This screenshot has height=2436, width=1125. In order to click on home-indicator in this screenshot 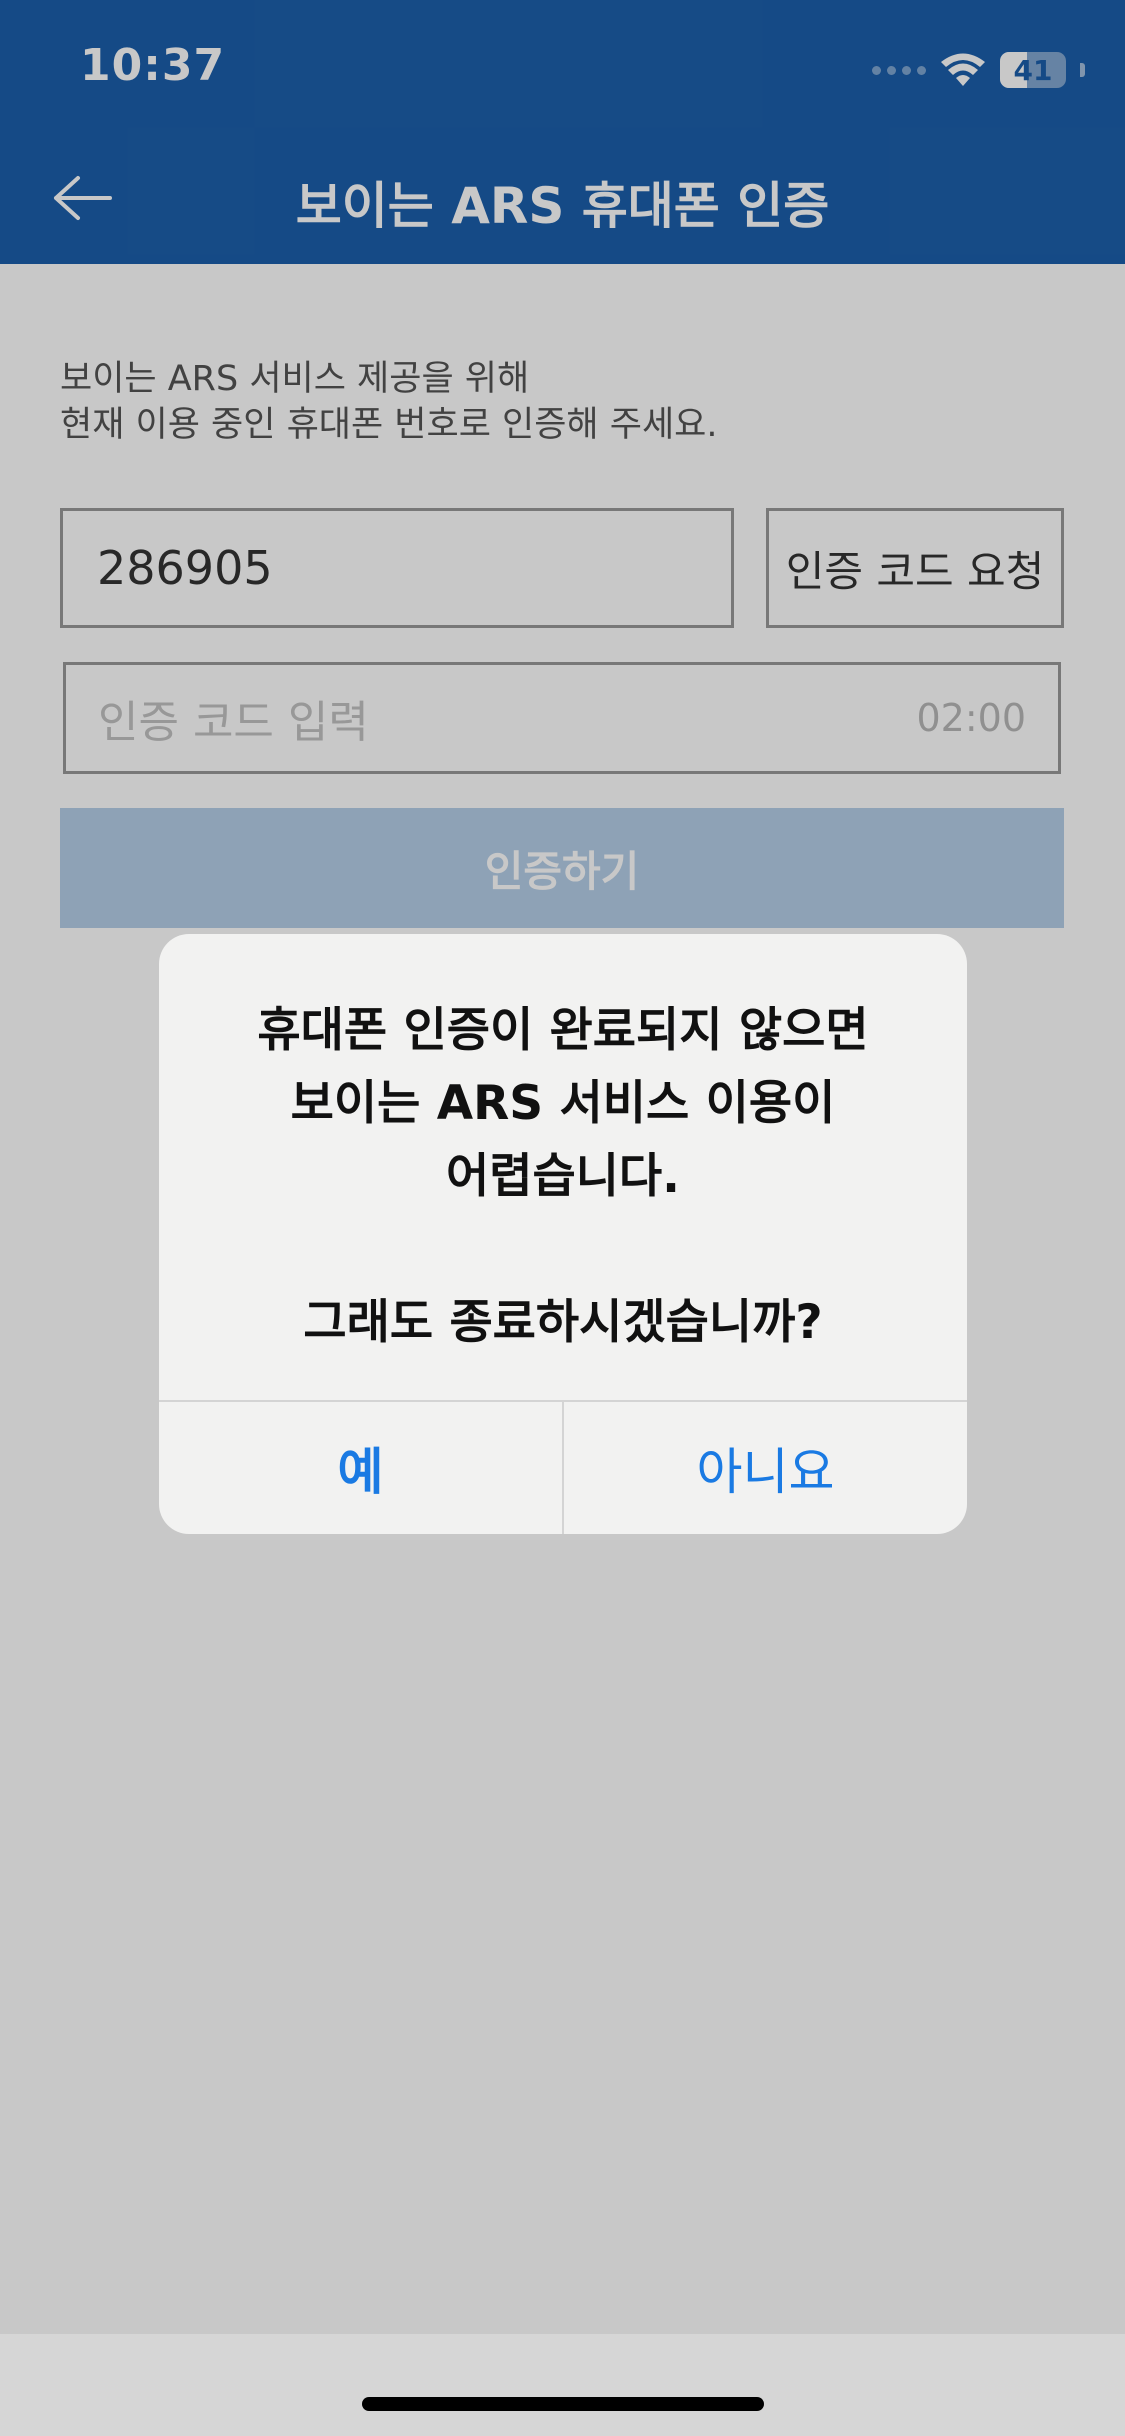, I will do `click(563, 2404)`.